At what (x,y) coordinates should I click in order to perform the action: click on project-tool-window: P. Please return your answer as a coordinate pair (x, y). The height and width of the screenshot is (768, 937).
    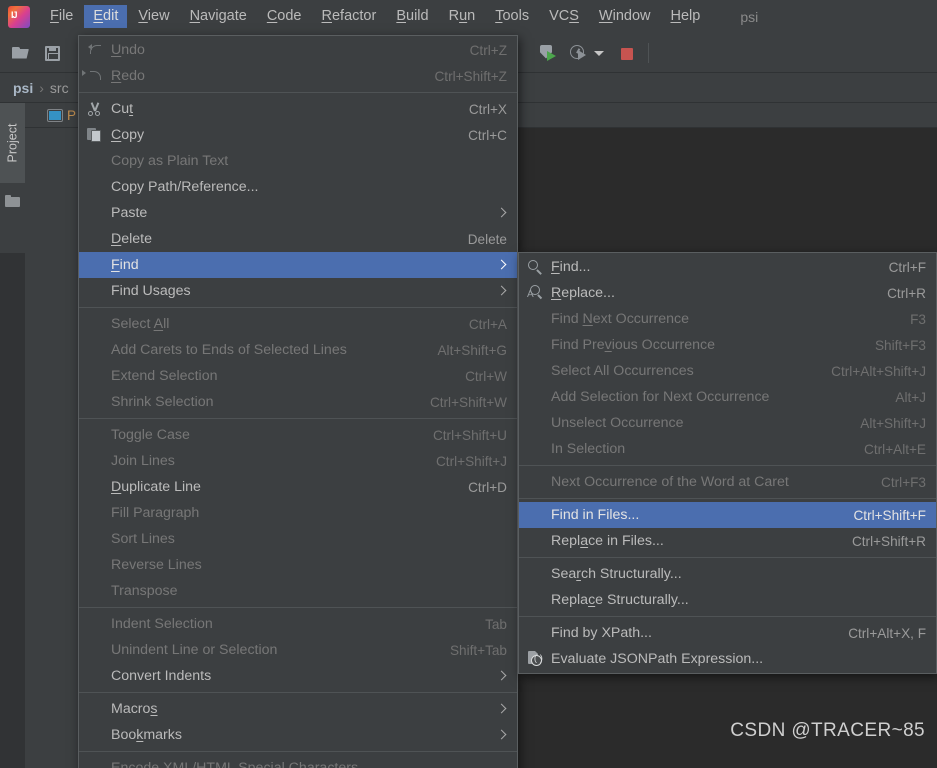
    Looking at the image, I should click on (51, 435).